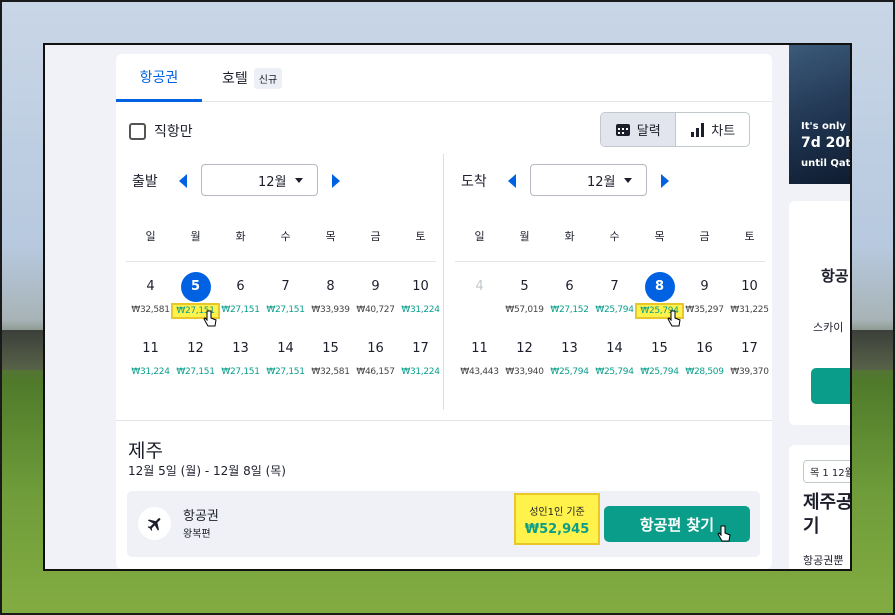 Image resolution: width=895 pixels, height=615 pixels. What do you see at coordinates (330, 310) in the screenshot?
I see `day-price: ₩33,939` at bounding box center [330, 310].